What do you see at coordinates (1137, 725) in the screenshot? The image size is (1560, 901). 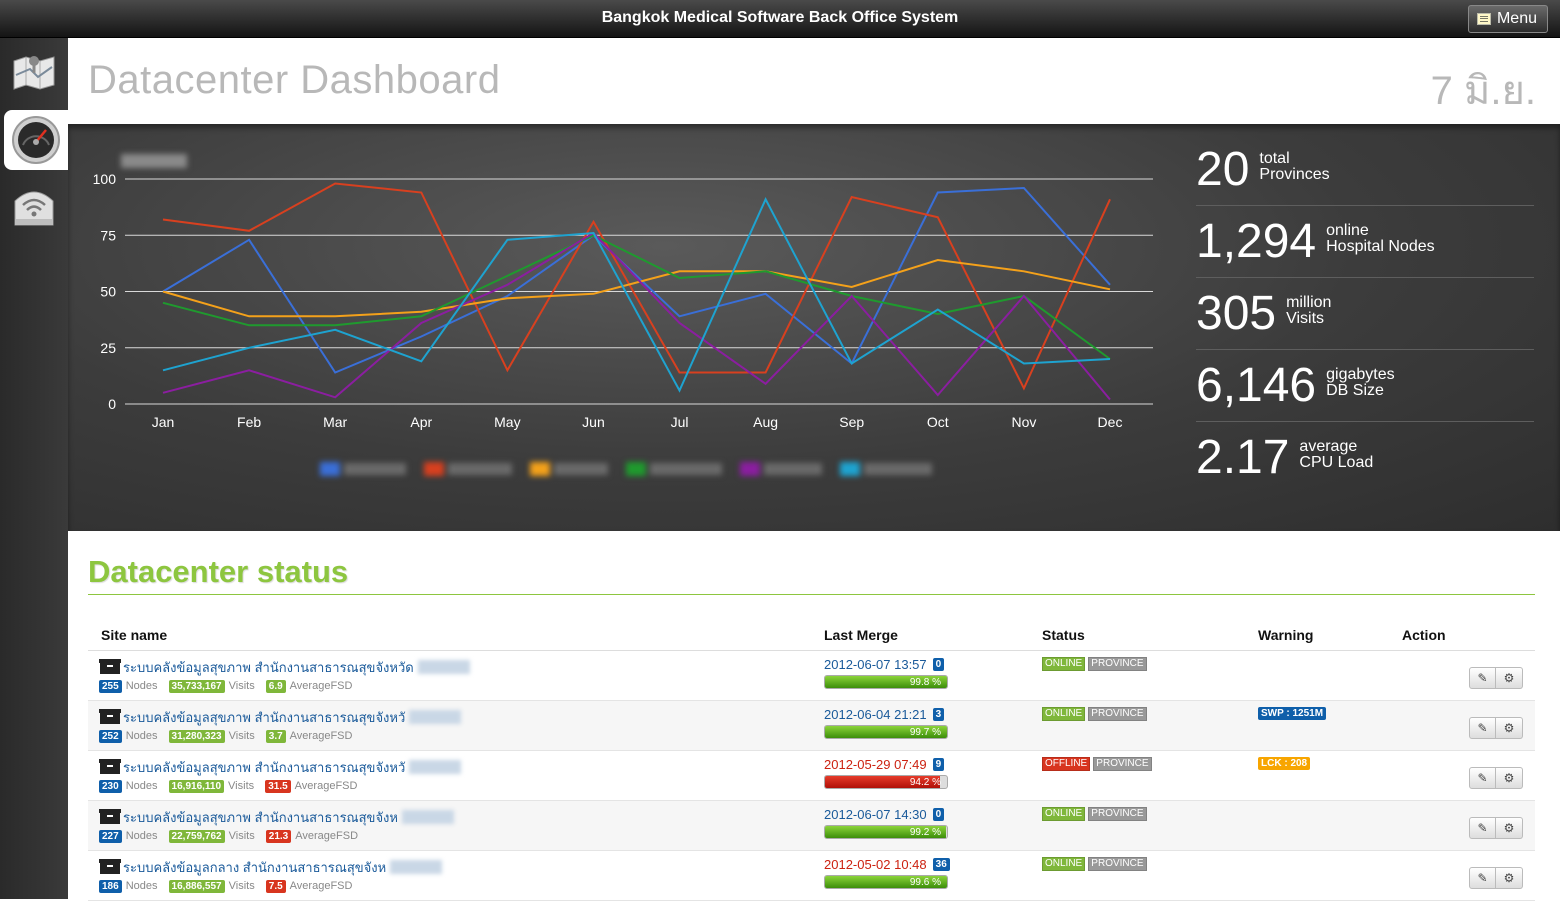 I see `status-cell: ONLINE PROVINCE` at bounding box center [1137, 725].